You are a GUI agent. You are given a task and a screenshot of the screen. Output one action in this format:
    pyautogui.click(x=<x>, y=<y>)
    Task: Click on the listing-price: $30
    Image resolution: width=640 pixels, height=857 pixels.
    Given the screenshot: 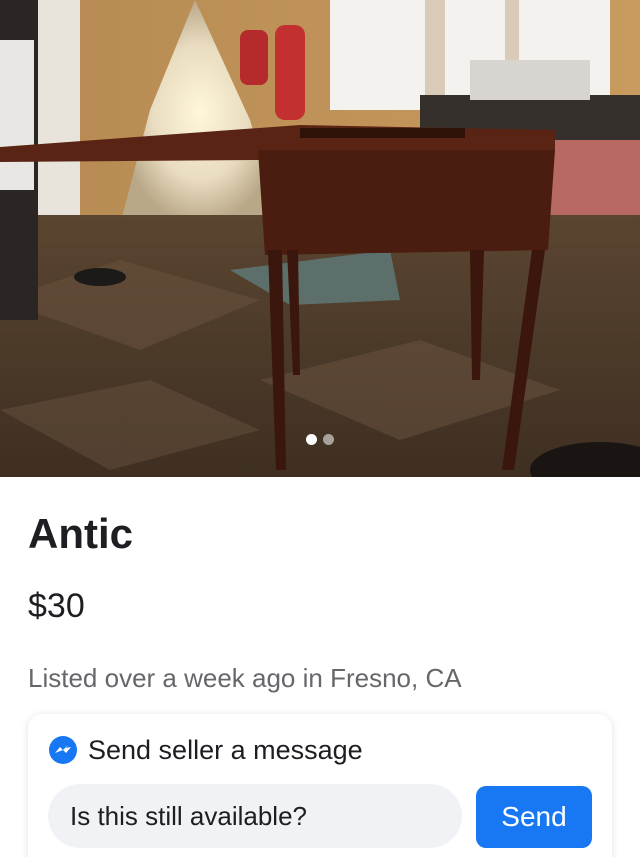 What is the action you would take?
    pyautogui.click(x=56, y=606)
    